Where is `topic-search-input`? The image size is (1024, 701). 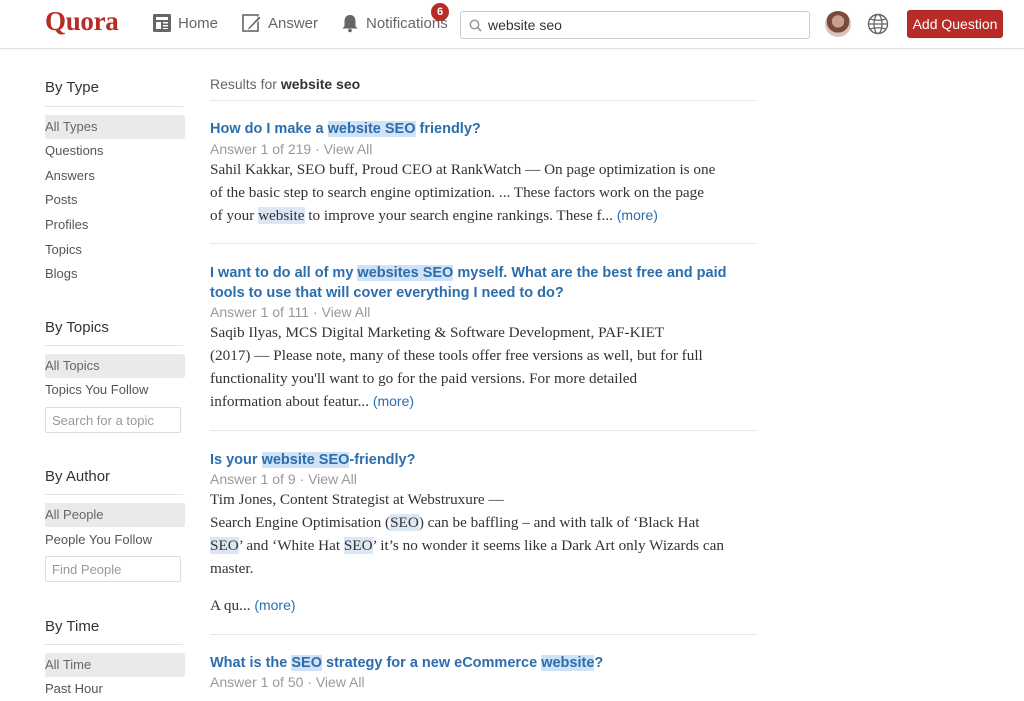
topic-search-input is located at coordinates (113, 420).